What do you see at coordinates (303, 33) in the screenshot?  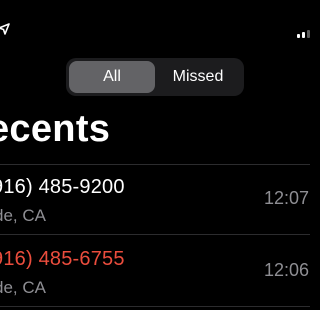 I see `cellular-signal-icon` at bounding box center [303, 33].